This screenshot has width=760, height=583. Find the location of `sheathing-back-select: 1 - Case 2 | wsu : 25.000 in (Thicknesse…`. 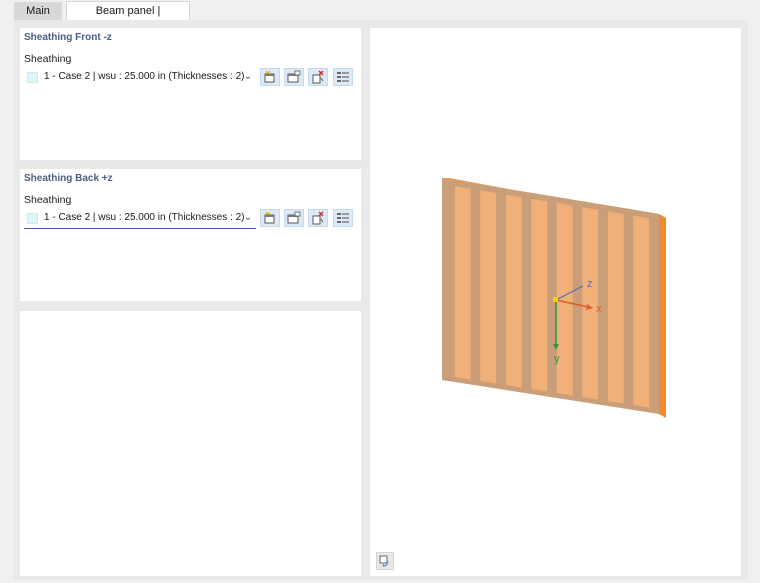

sheathing-back-select: 1 - Case 2 | wsu : 25.000 in (Thicknesse… is located at coordinates (140, 219).